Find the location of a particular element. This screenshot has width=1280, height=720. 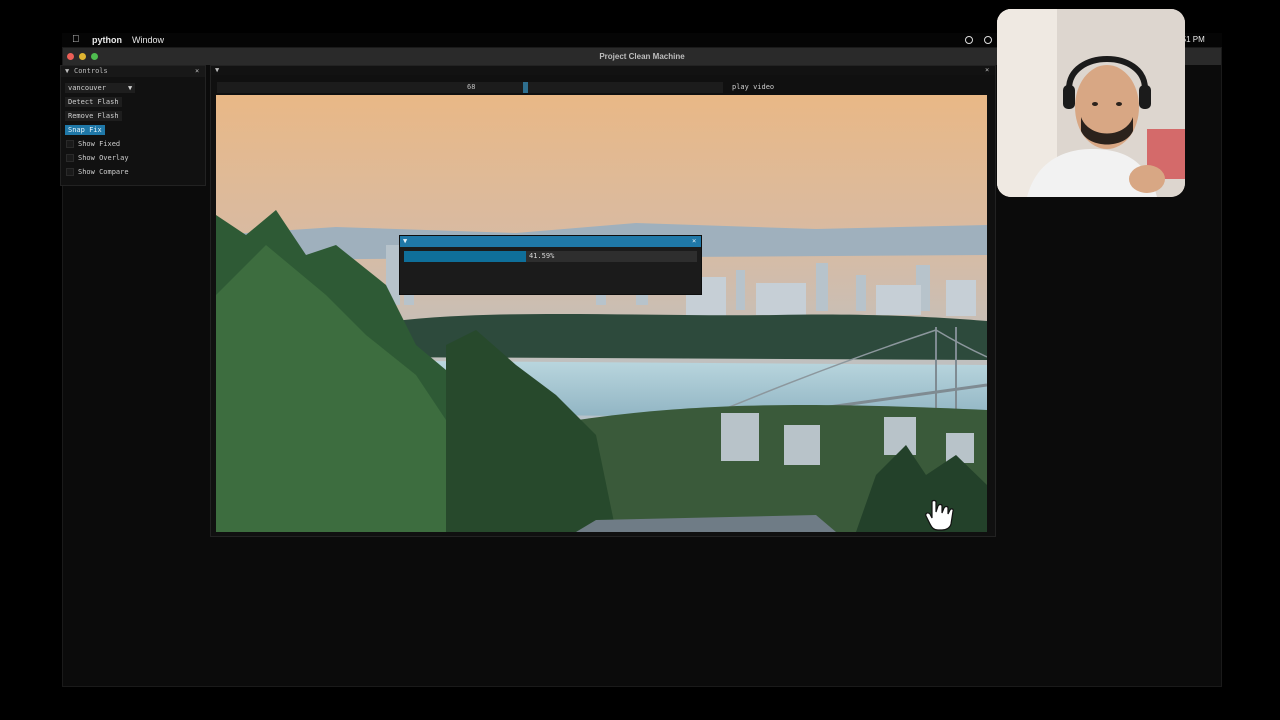

progress-bar: 41.59% is located at coordinates (550, 256).